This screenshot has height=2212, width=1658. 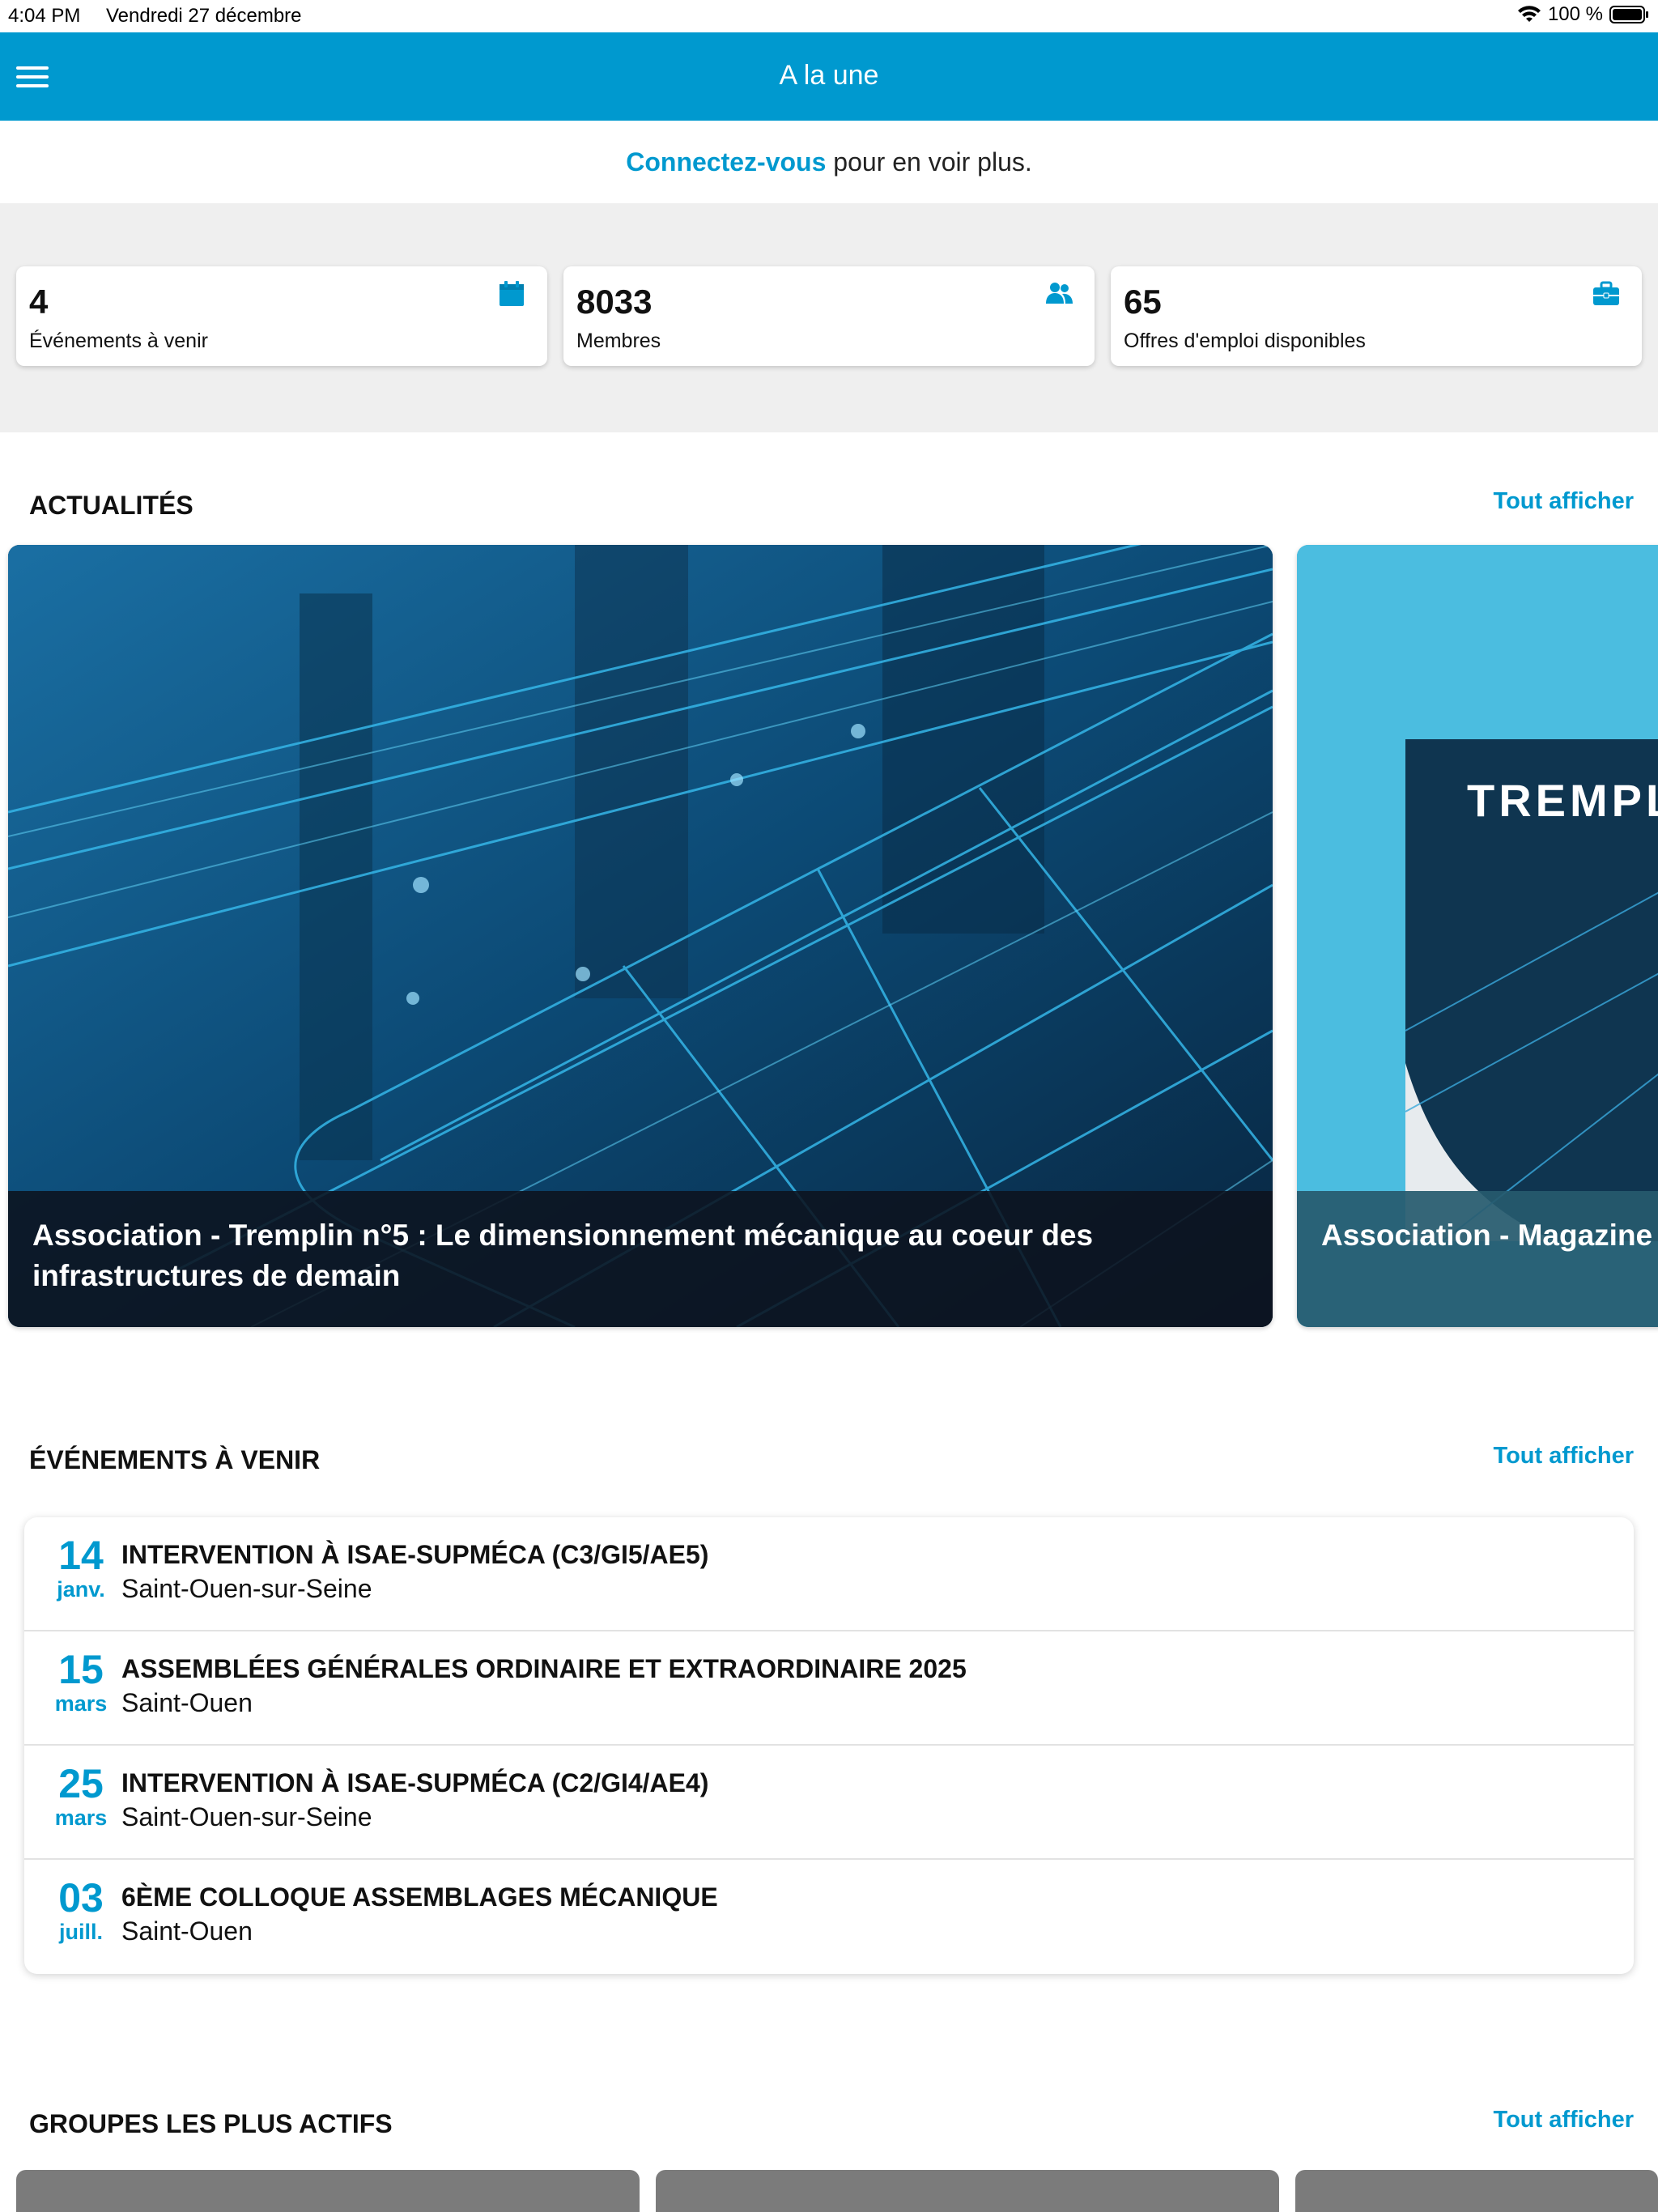 What do you see at coordinates (1477, 1259) in the screenshot?
I see `news-card-title: Association - Magazine T` at bounding box center [1477, 1259].